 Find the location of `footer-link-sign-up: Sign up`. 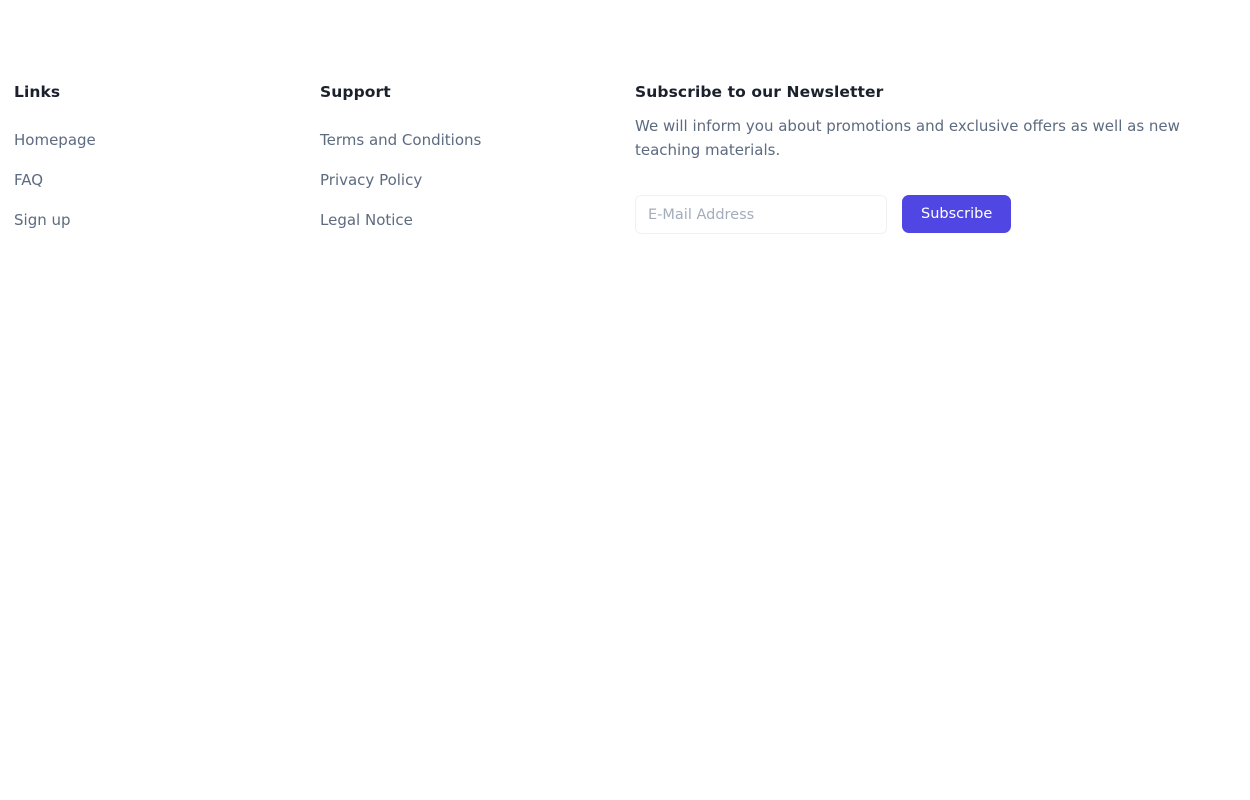

footer-link-sign-up: Sign up is located at coordinates (42, 220).